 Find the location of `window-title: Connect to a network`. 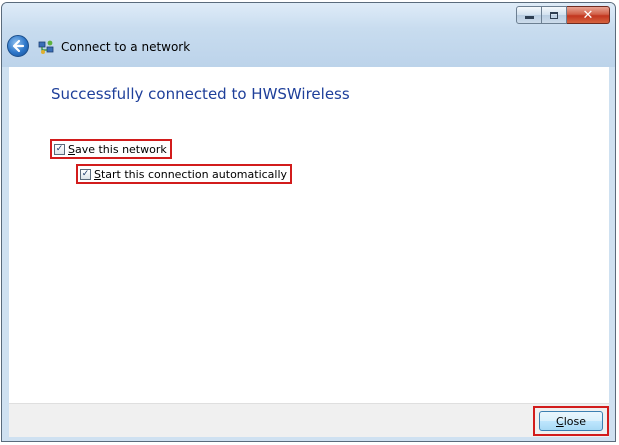

window-title: Connect to a network is located at coordinates (126, 47).